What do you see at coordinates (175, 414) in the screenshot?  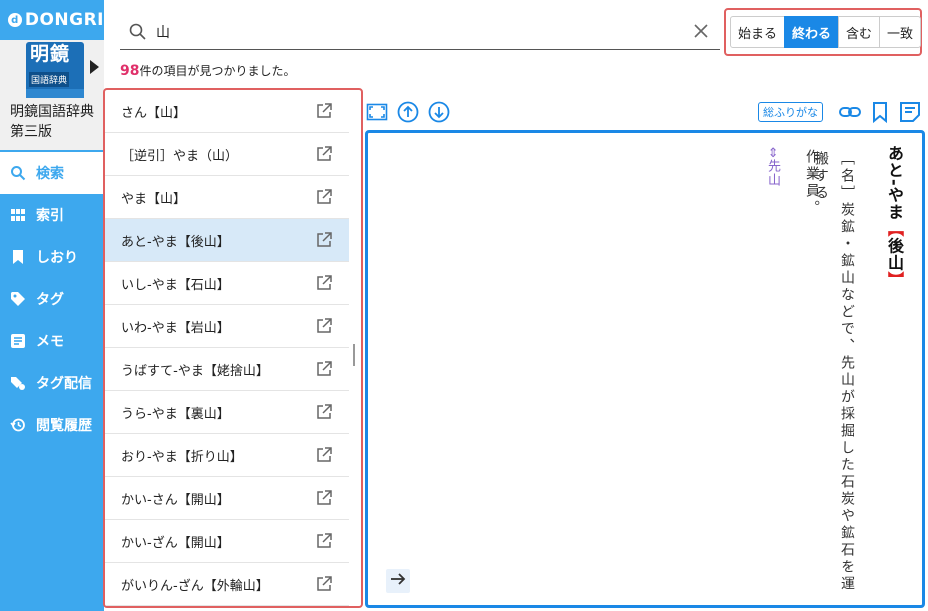 I see `list-item-label: うら-やま【裏山】` at bounding box center [175, 414].